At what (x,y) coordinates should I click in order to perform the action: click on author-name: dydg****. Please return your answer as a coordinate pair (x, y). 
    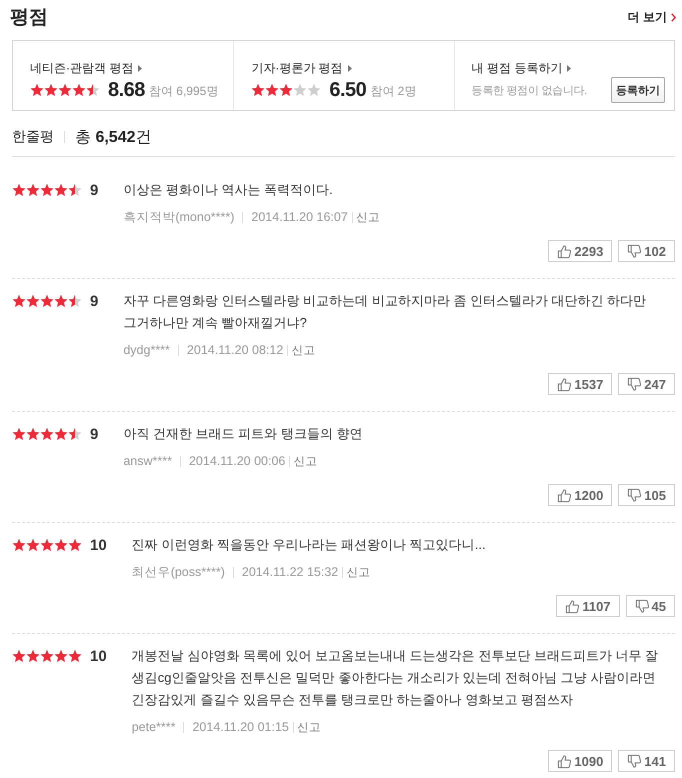
    Looking at the image, I should click on (146, 350).